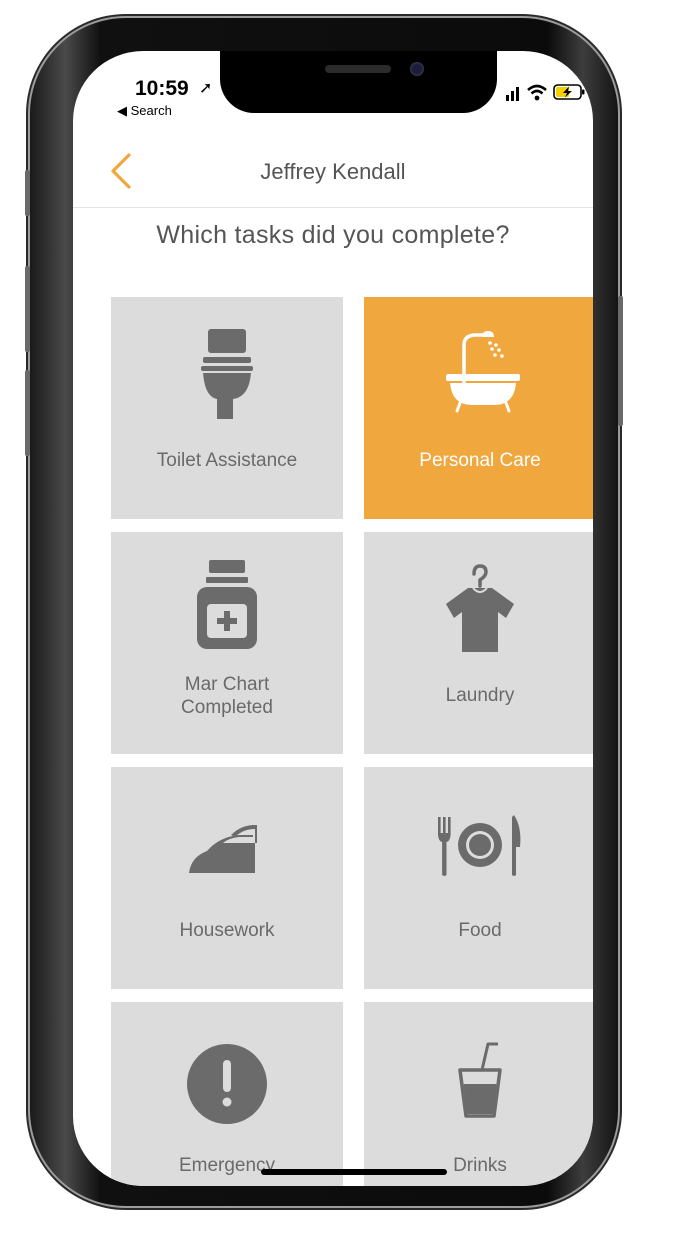 Image resolution: width=692 pixels, height=1234 pixels. I want to click on shirt-hanger-icon, so click(480, 608).